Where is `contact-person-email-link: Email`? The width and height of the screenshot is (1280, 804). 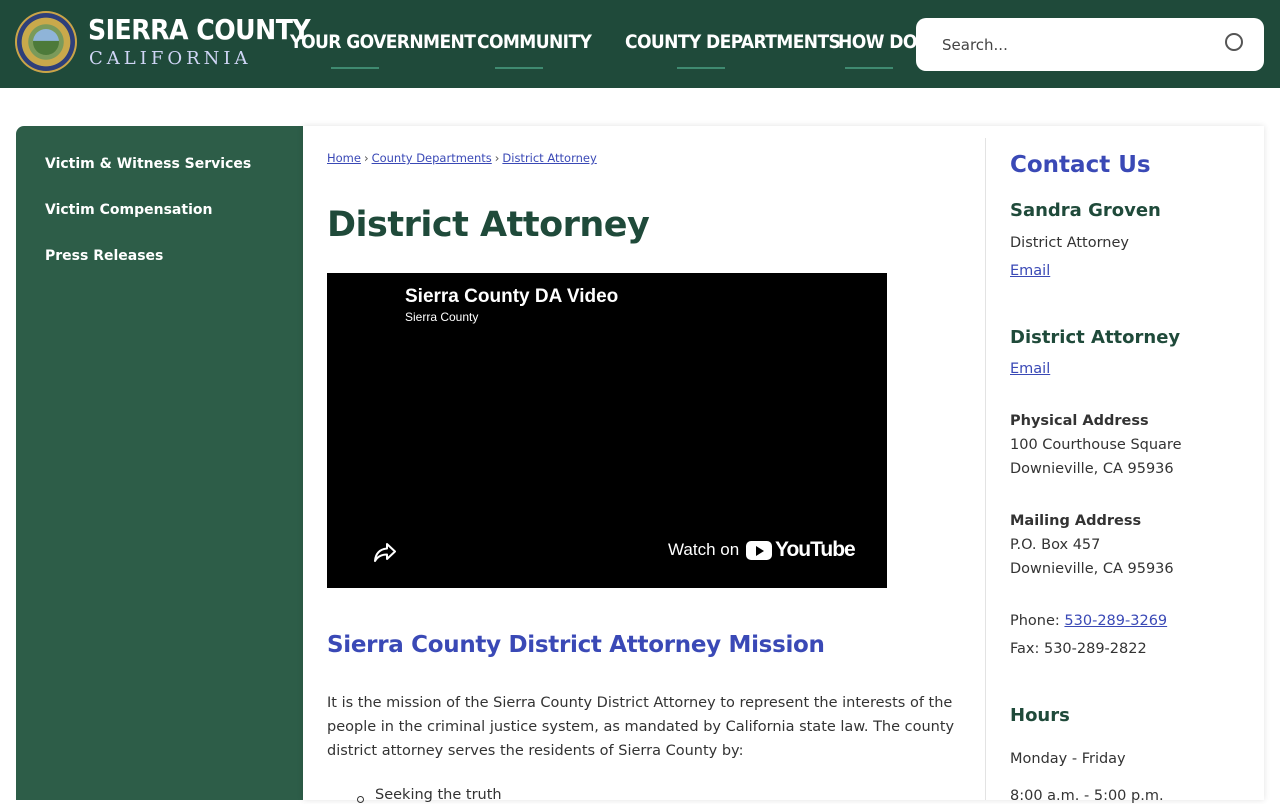 contact-person-email-link: Email is located at coordinates (1030, 271).